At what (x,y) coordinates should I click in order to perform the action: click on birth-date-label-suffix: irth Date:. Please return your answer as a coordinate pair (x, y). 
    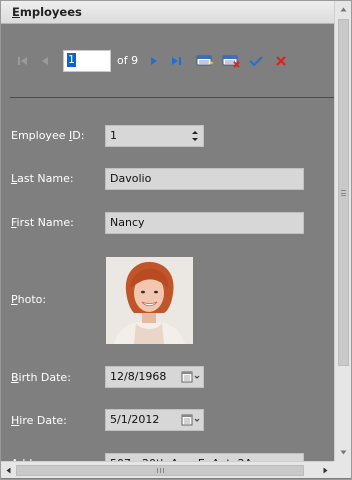
    Looking at the image, I should click on (44, 377).